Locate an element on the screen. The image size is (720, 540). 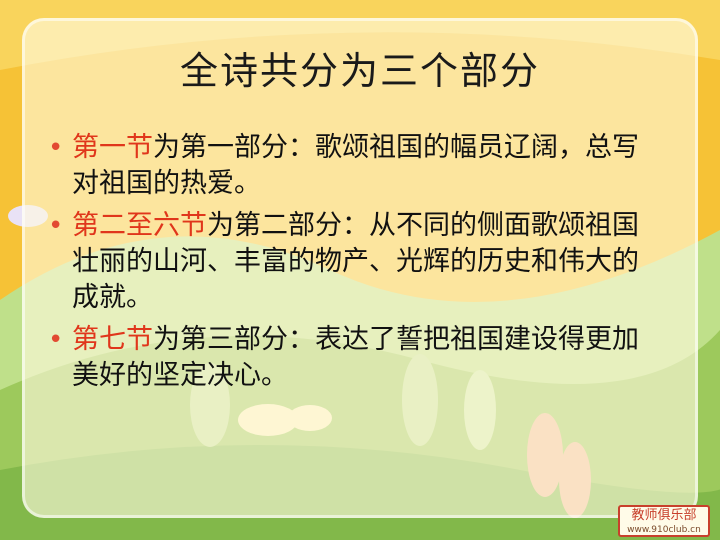
bullet-item: • 第七节为第三部分：表达了誓把祖国建设得更加美好的坚定决心。 is located at coordinates (353, 358).